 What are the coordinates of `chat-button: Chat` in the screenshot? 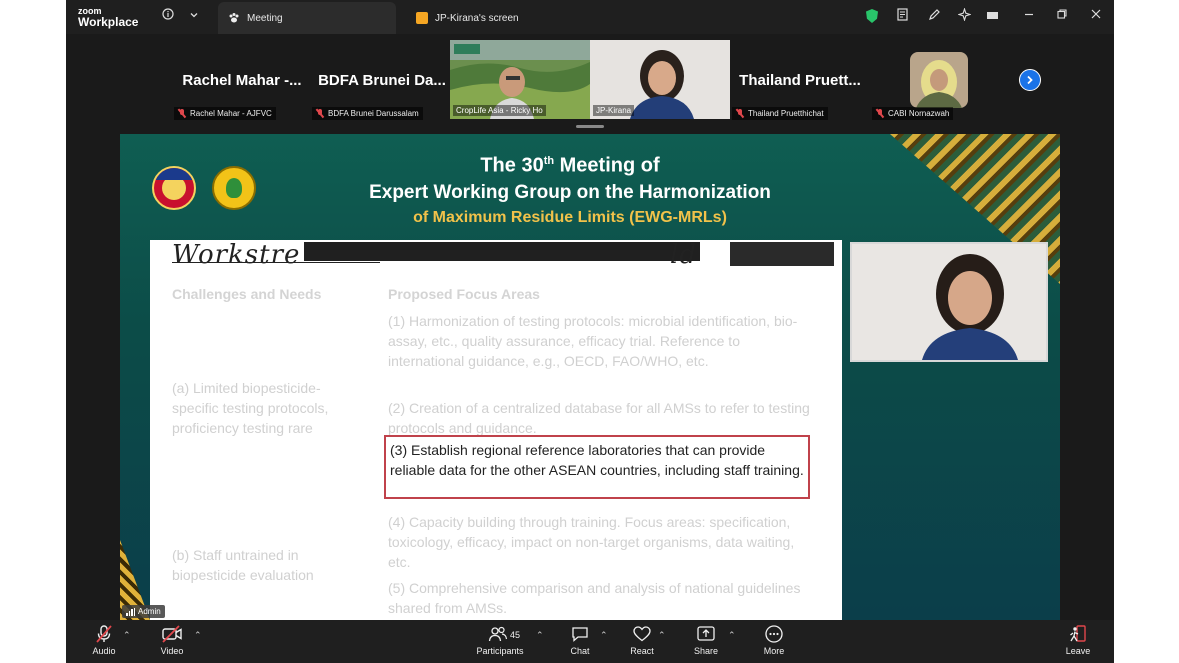 It's located at (580, 640).